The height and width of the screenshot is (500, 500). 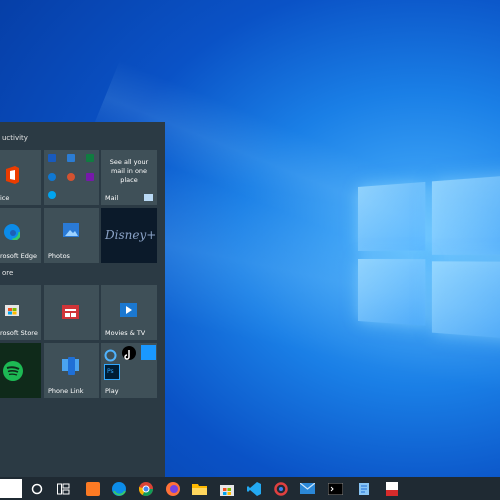 What do you see at coordinates (253, 488) in the screenshot?
I see `vscode-icon` at bounding box center [253, 488].